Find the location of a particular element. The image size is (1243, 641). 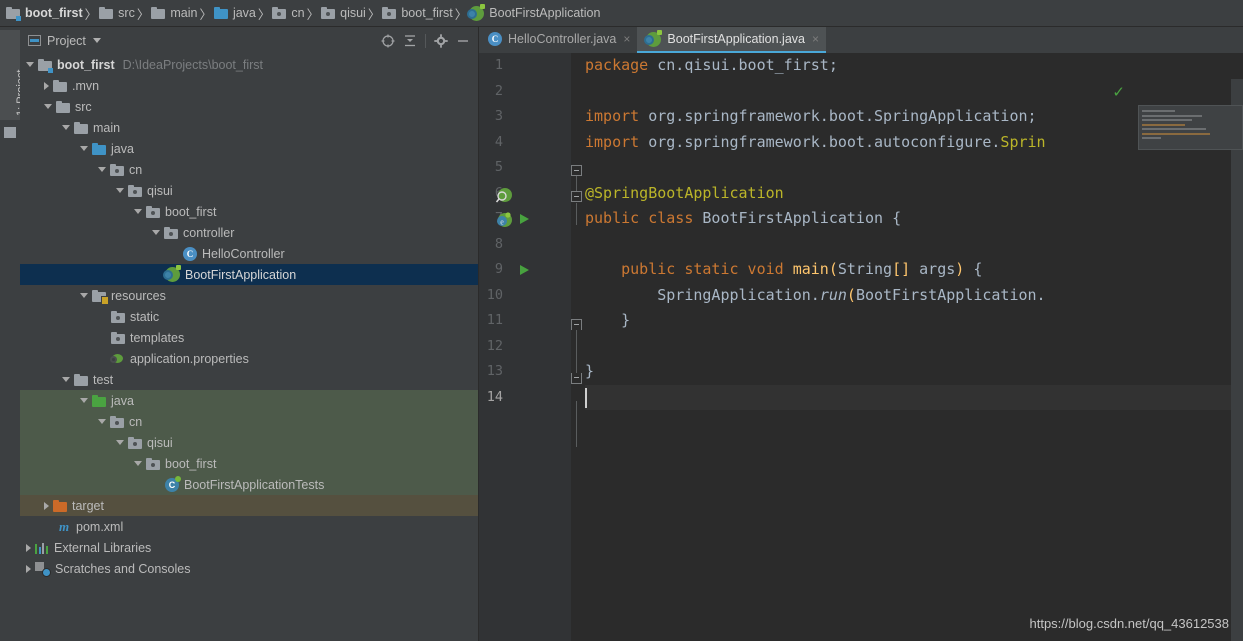

breadcrumb-item-bootfirstapplication: BootFirstApplication is located at coordinates (534, 13).